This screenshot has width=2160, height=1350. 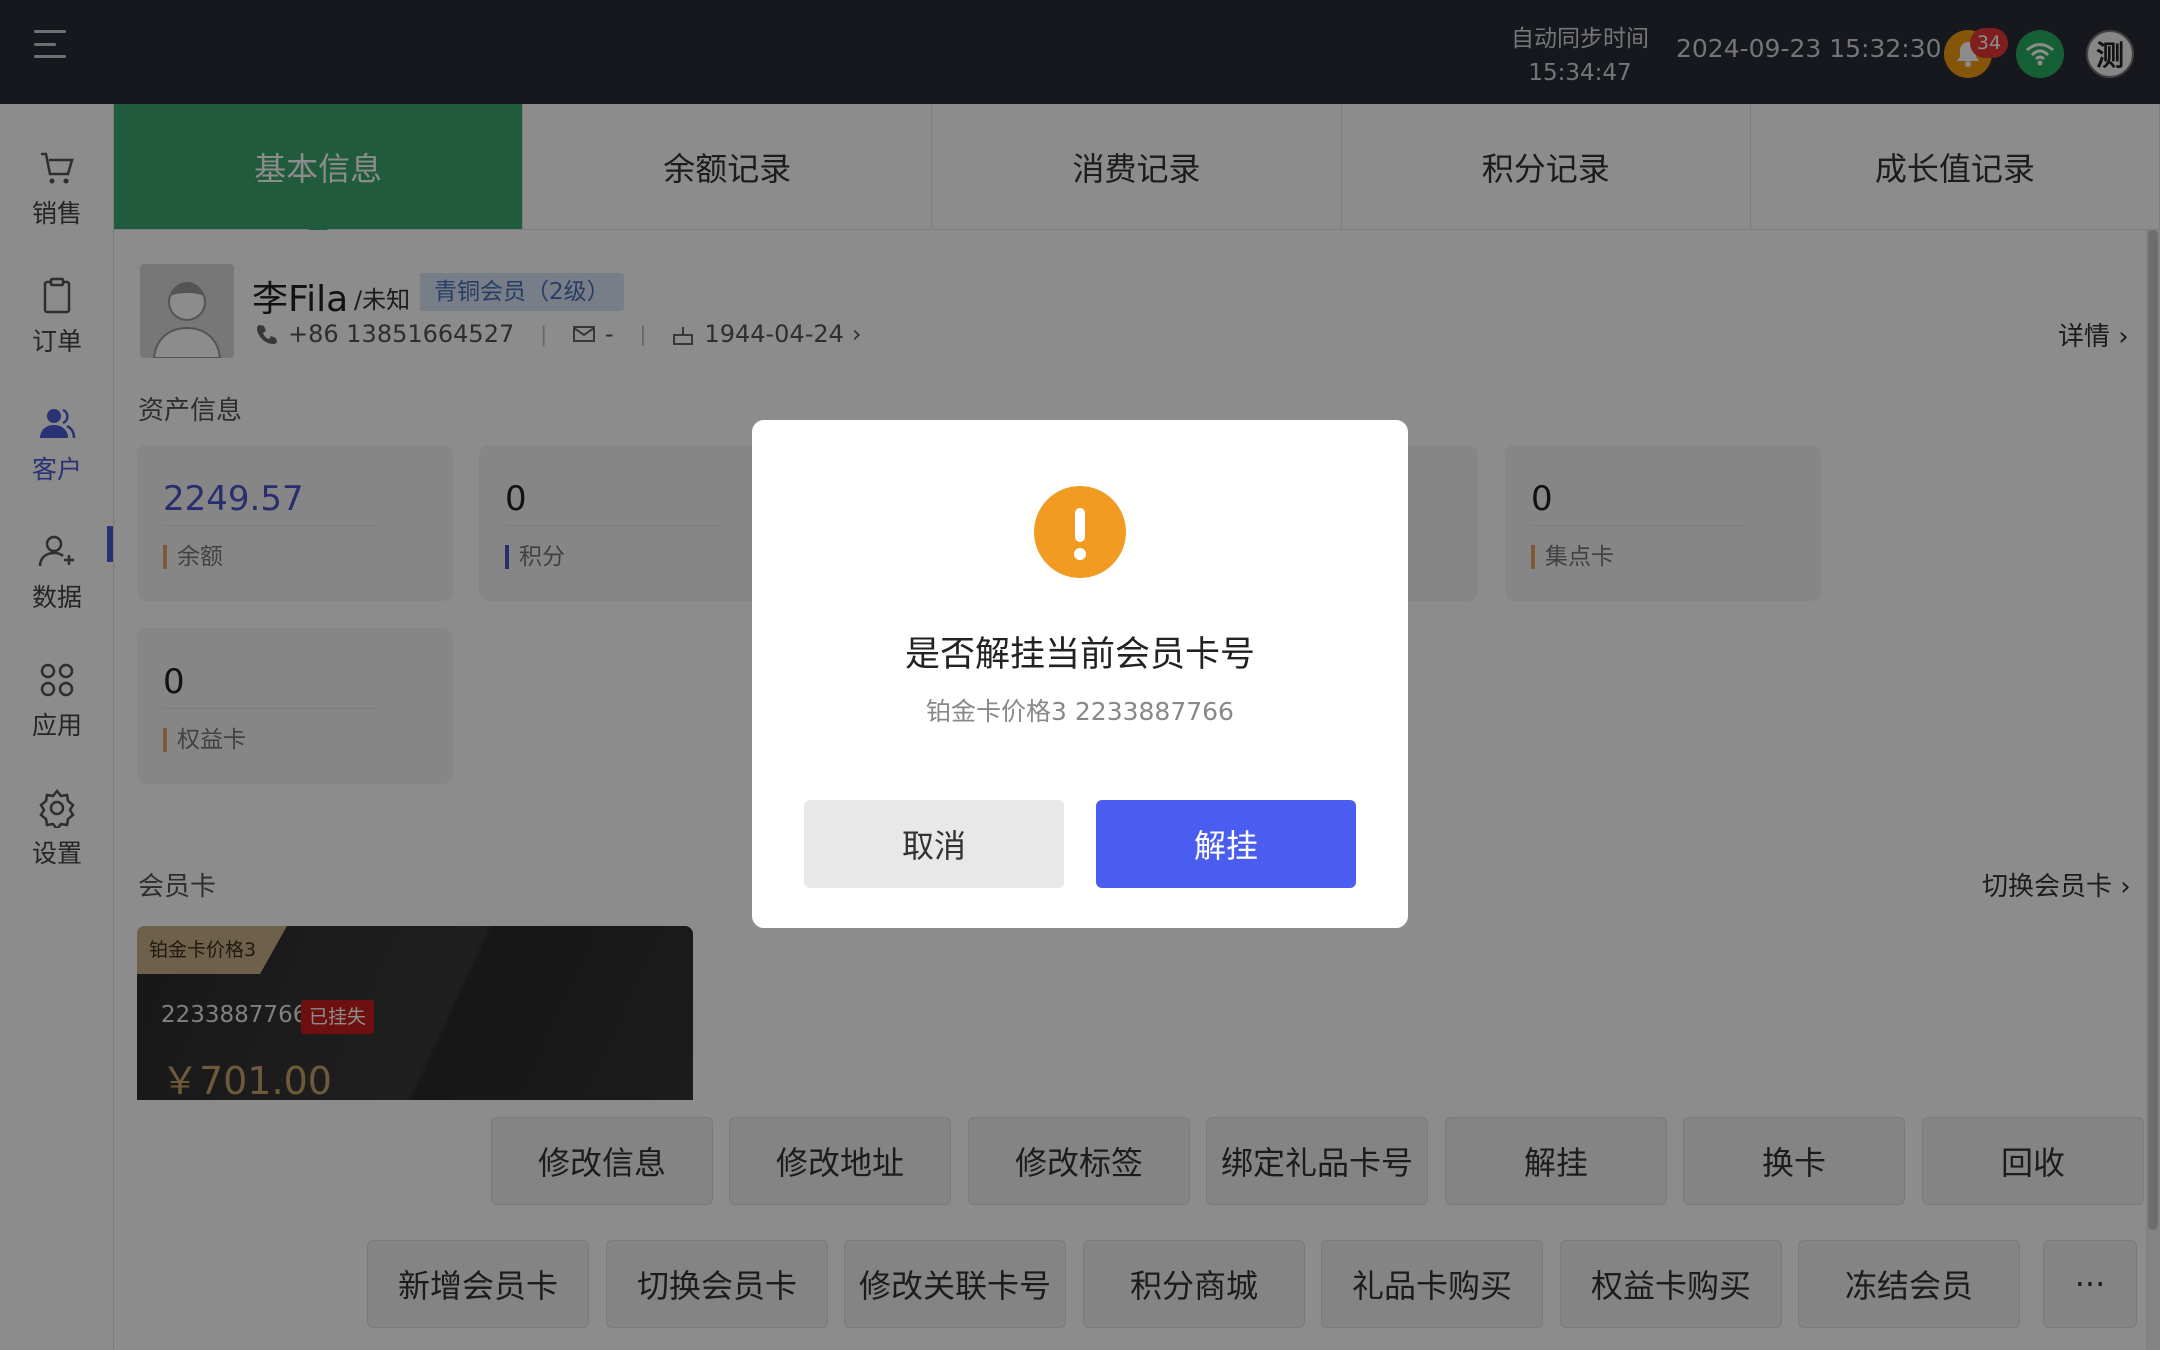 What do you see at coordinates (1226, 844) in the screenshot?
I see `confirm-unfreeze-button: 解挂` at bounding box center [1226, 844].